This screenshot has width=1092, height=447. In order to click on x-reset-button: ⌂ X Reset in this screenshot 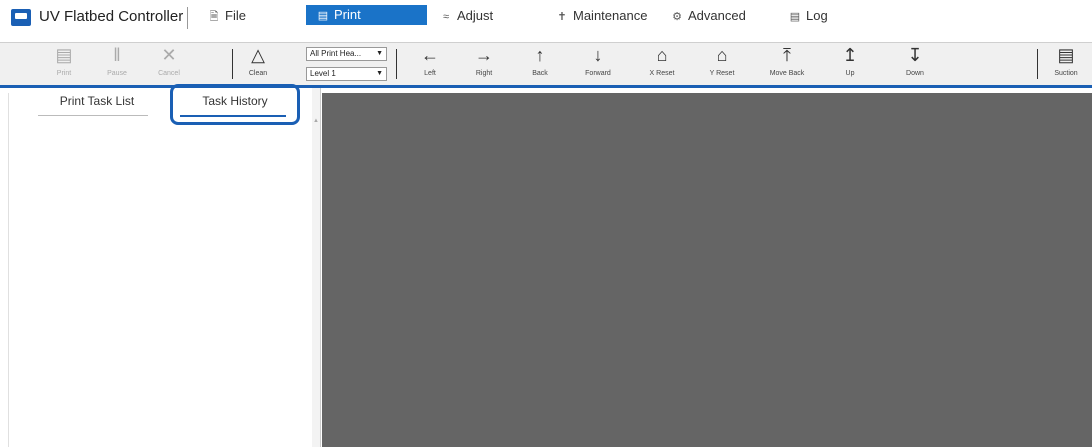, I will do `click(662, 60)`.